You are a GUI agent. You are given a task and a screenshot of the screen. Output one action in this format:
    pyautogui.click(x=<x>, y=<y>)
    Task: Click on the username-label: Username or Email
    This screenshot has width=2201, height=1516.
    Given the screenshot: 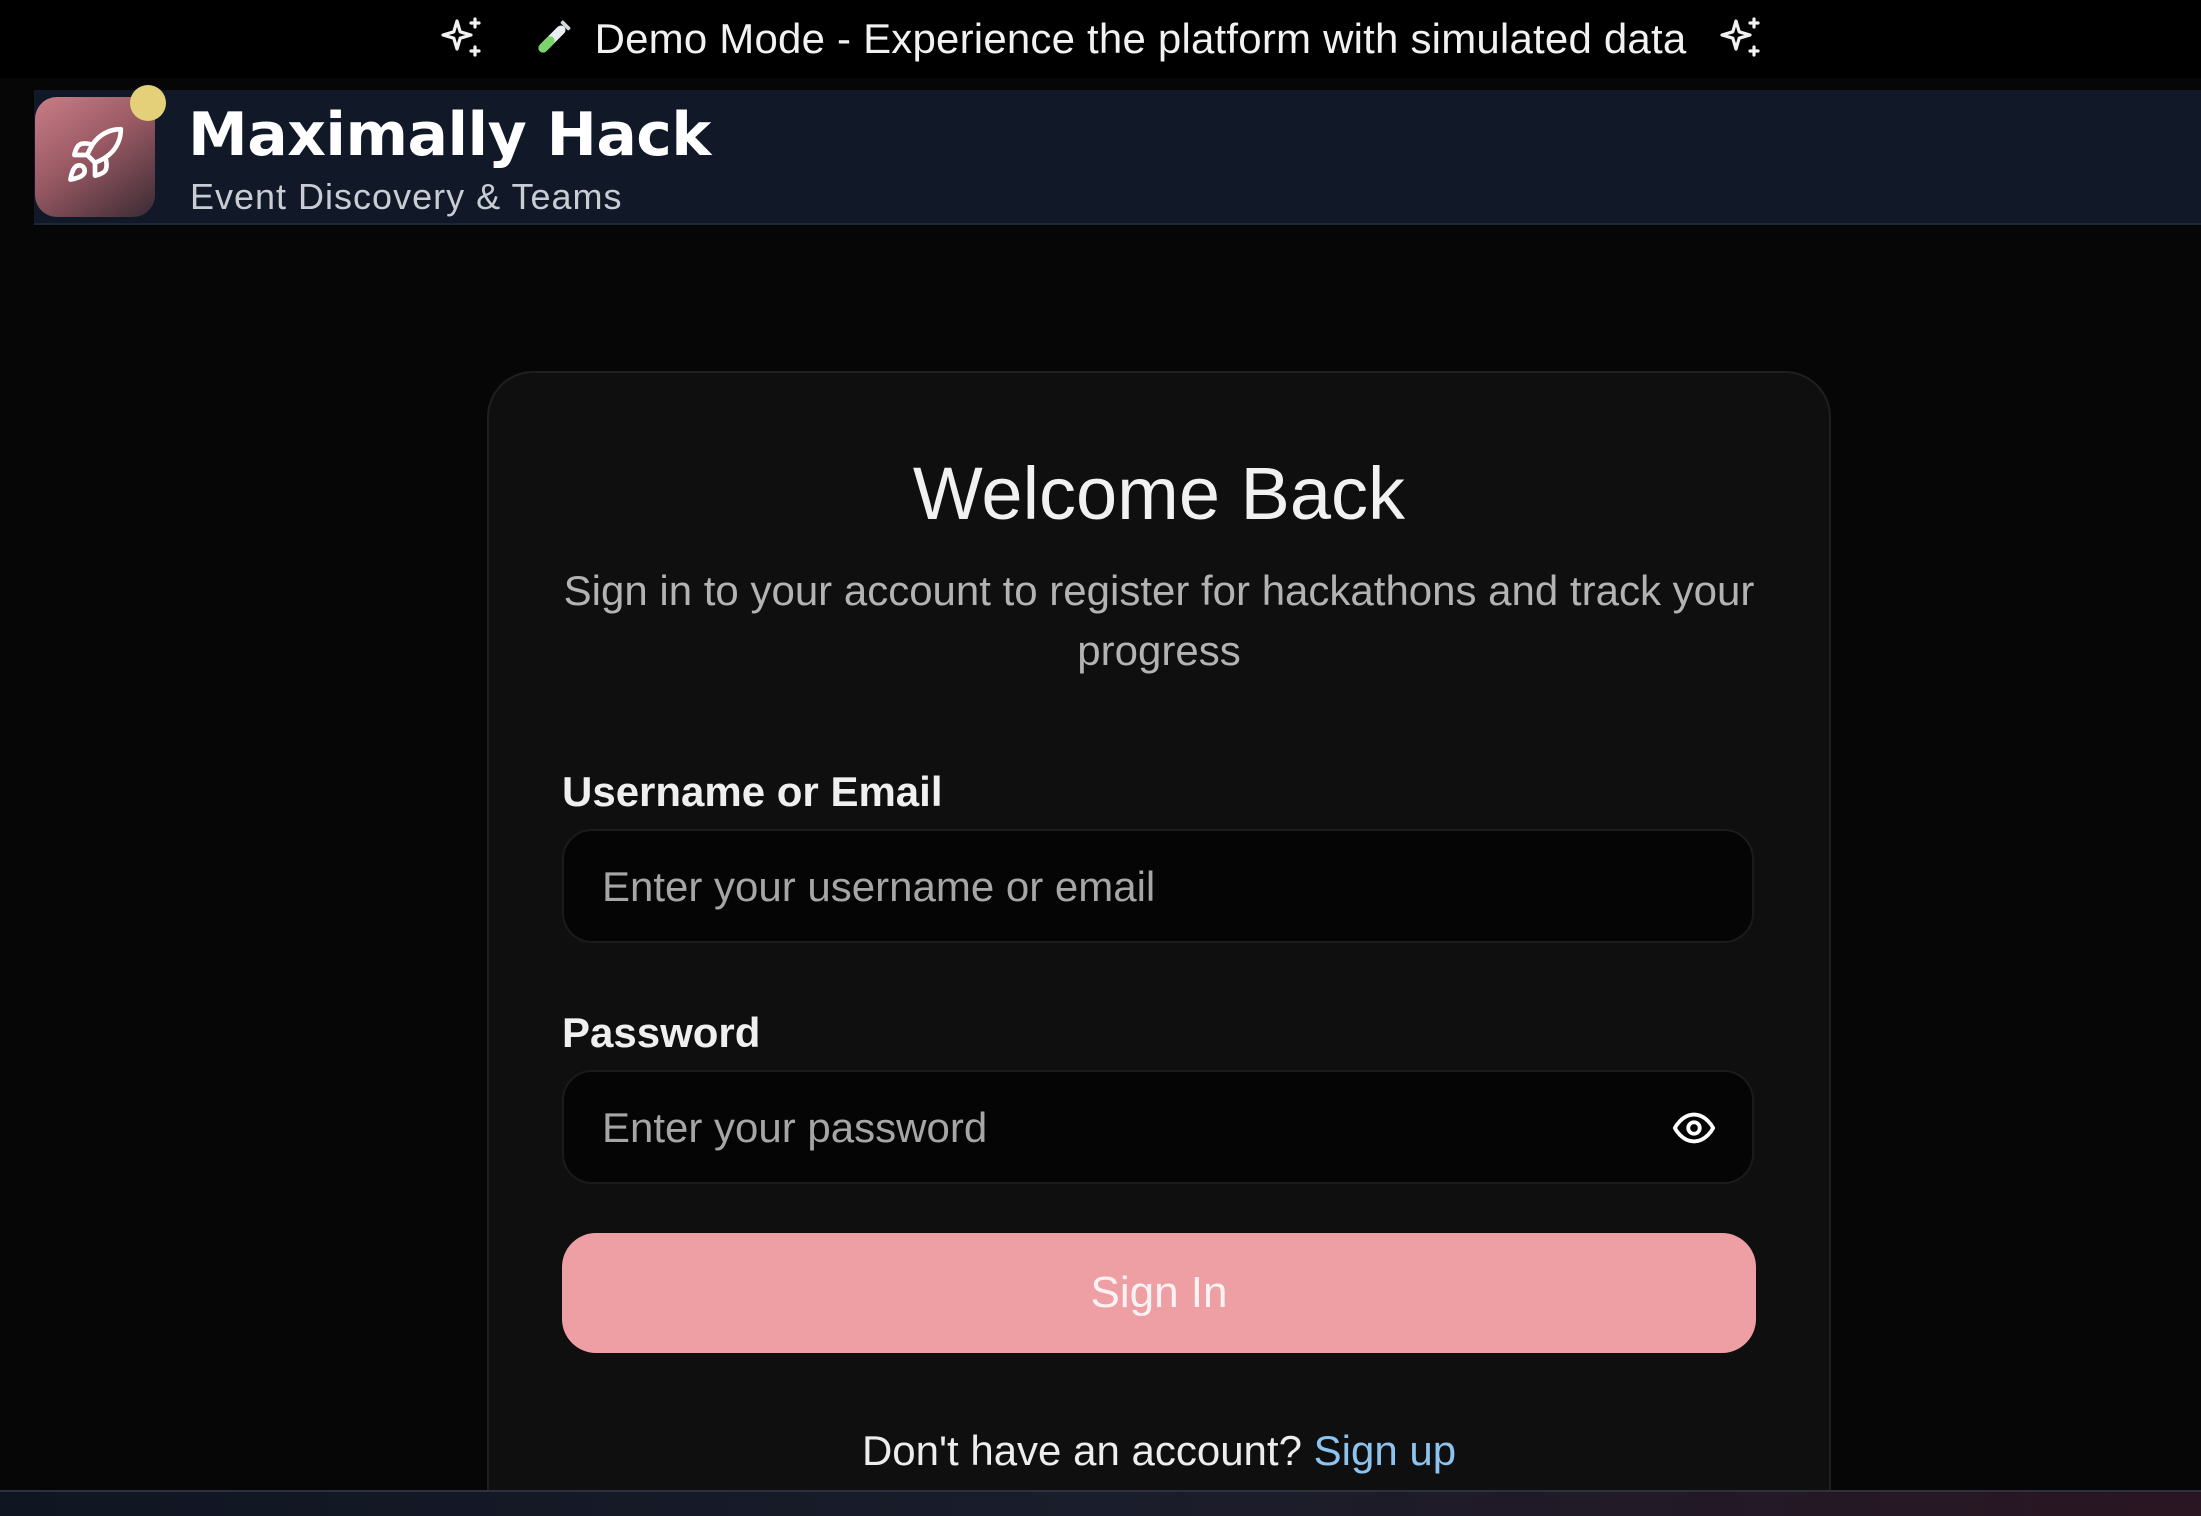 What is the action you would take?
    pyautogui.click(x=752, y=791)
    